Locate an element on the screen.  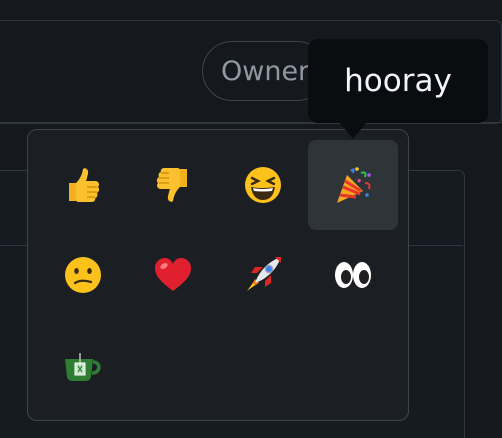
reaction-tooltip: hooray is located at coordinates (398, 81).